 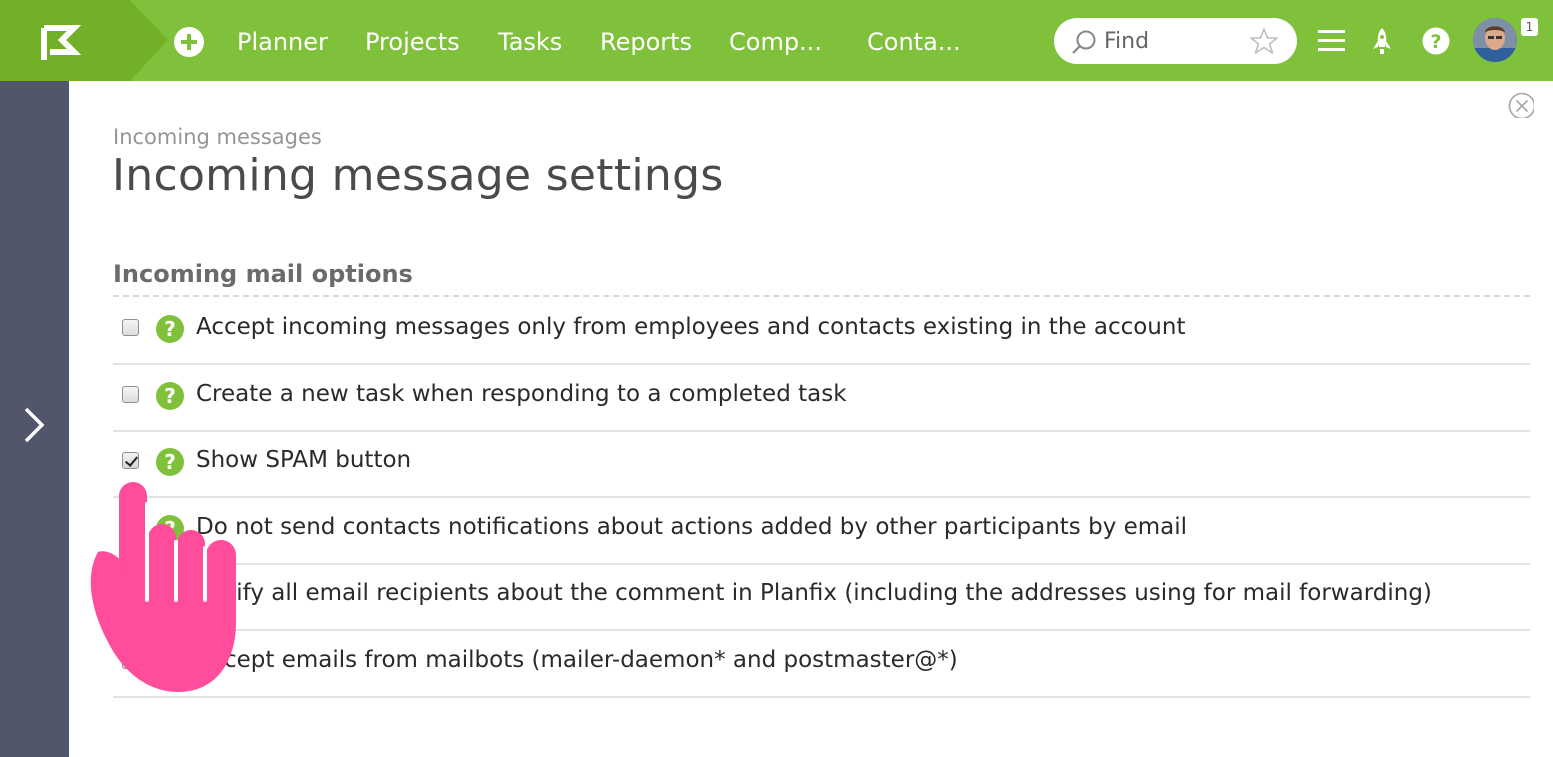 What do you see at coordinates (263, 274) in the screenshot?
I see `section-heading: Incoming mail options` at bounding box center [263, 274].